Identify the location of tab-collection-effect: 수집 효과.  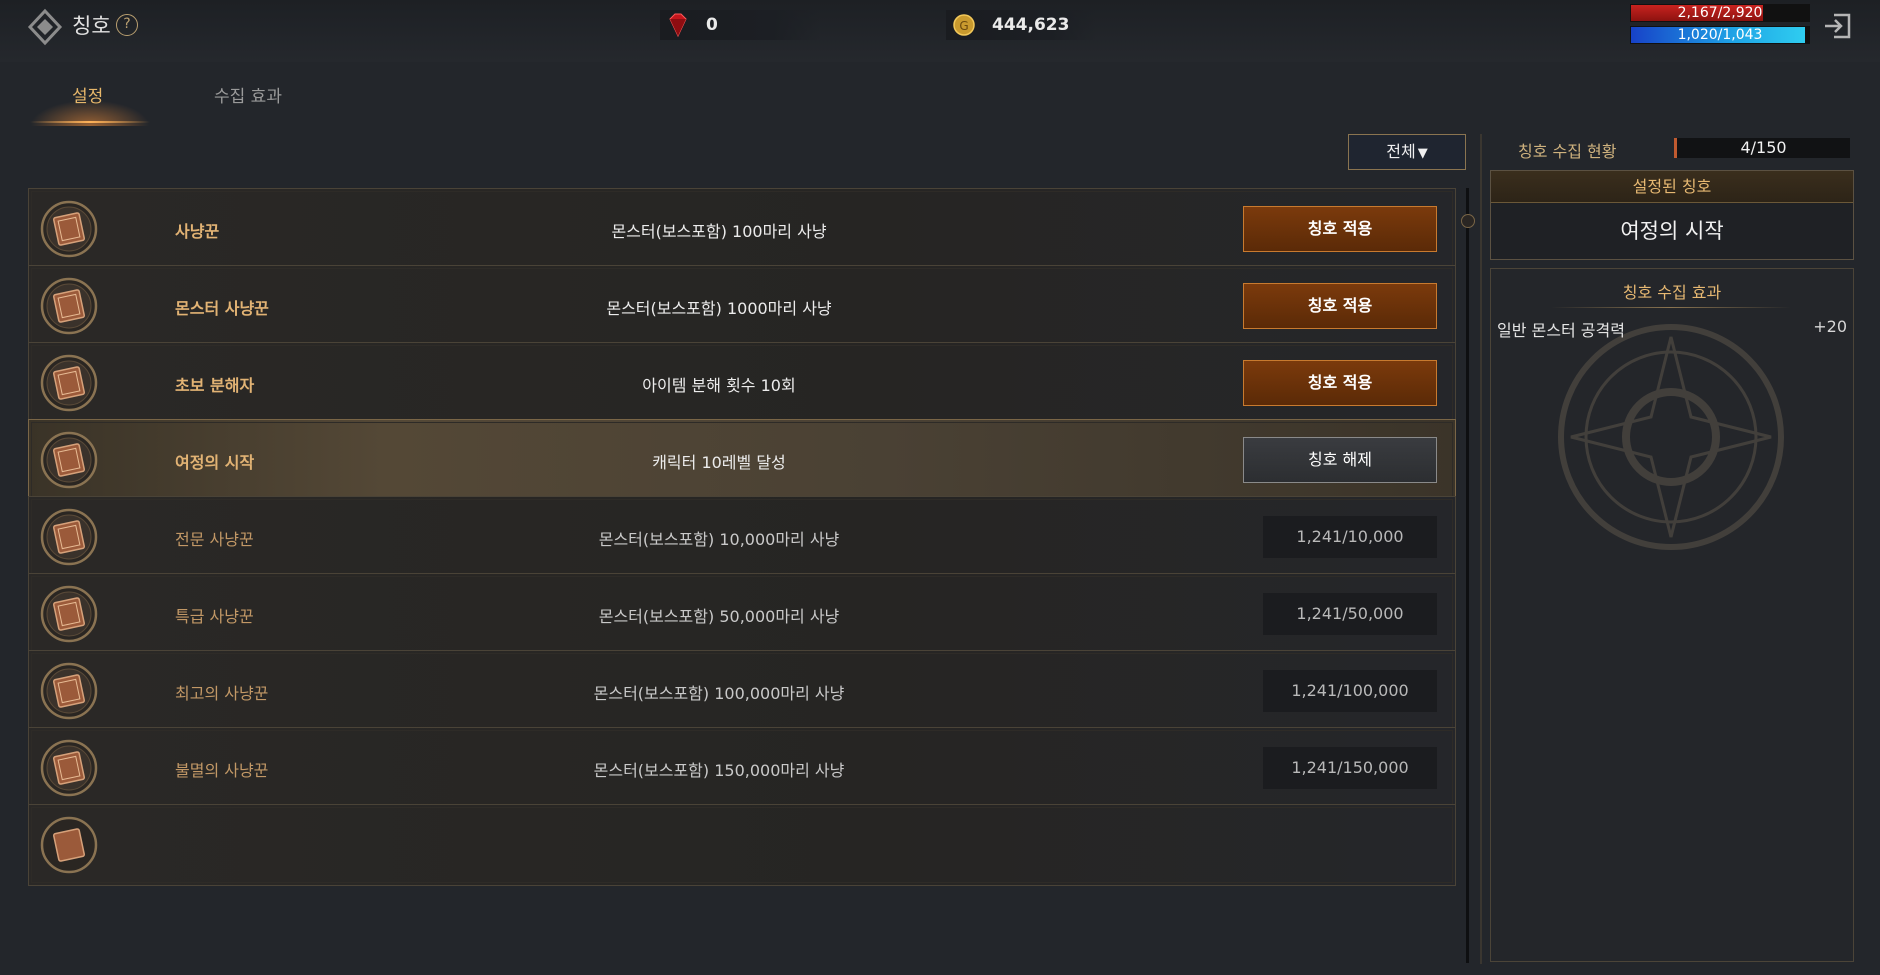
(248, 94).